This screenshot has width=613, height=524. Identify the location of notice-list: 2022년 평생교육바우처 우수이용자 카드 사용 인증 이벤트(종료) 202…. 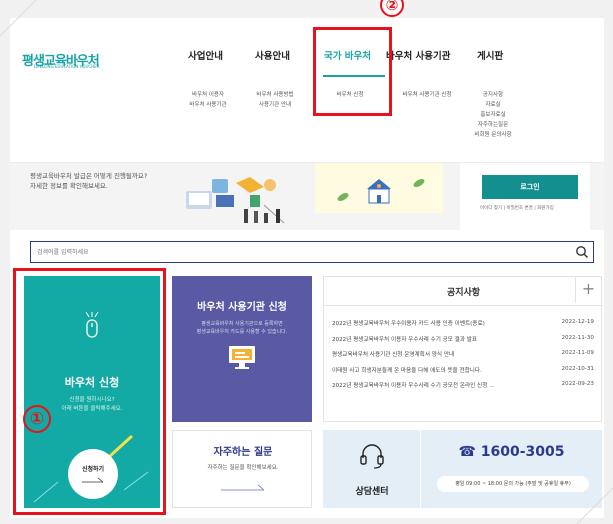
(463, 358).